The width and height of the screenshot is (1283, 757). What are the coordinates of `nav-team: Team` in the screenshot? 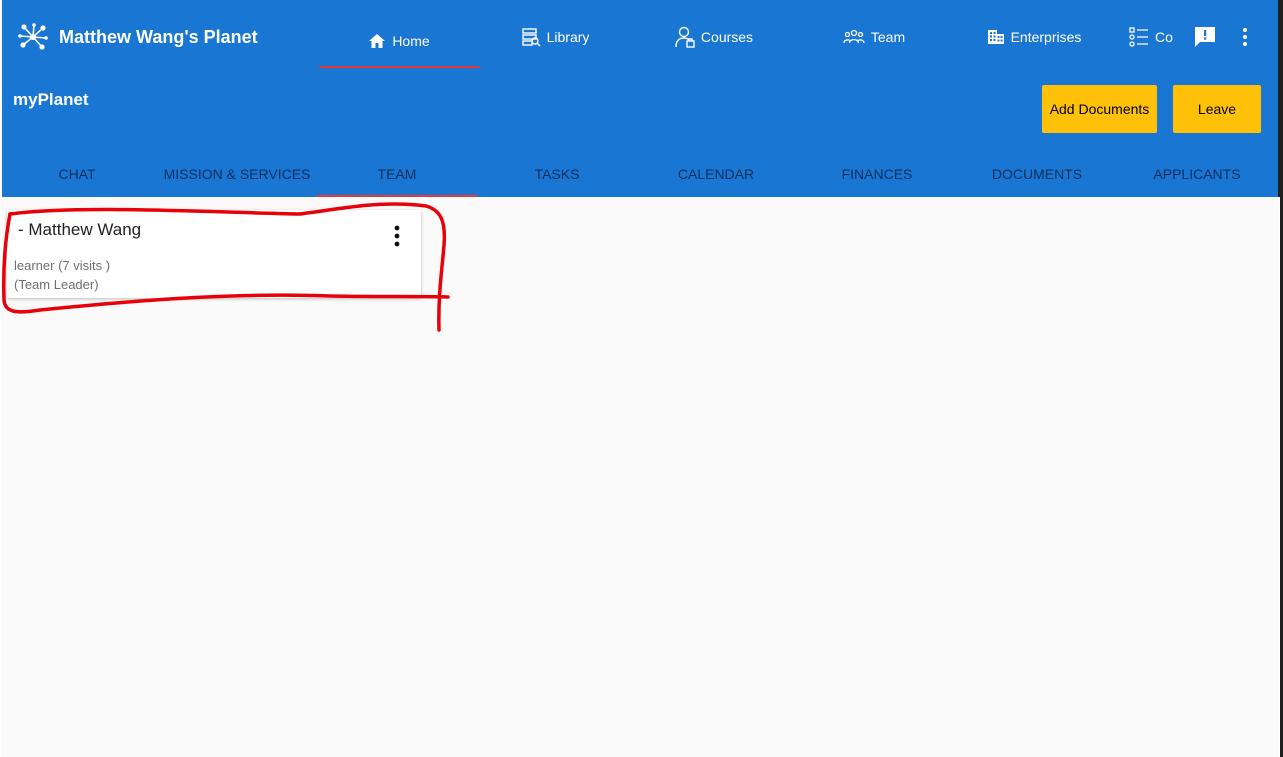 It's located at (874, 37).